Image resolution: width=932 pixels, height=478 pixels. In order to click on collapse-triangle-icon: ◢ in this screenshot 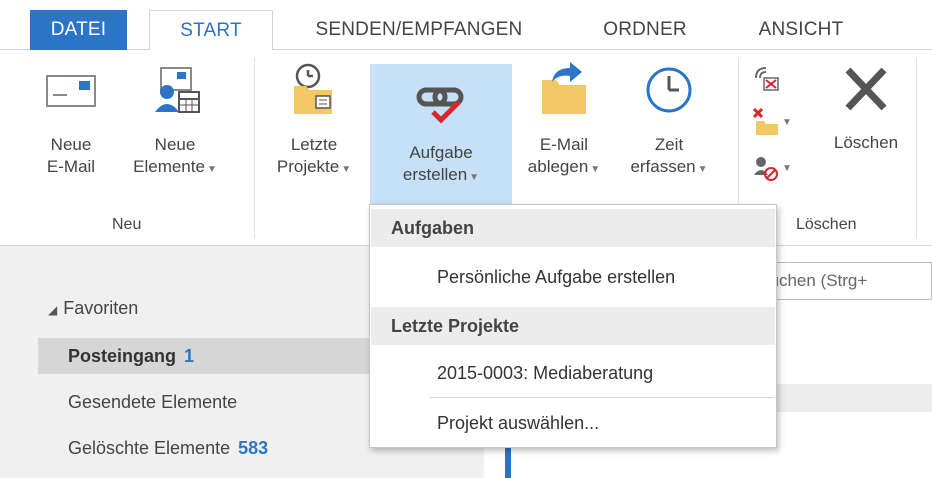, I will do `click(53, 310)`.